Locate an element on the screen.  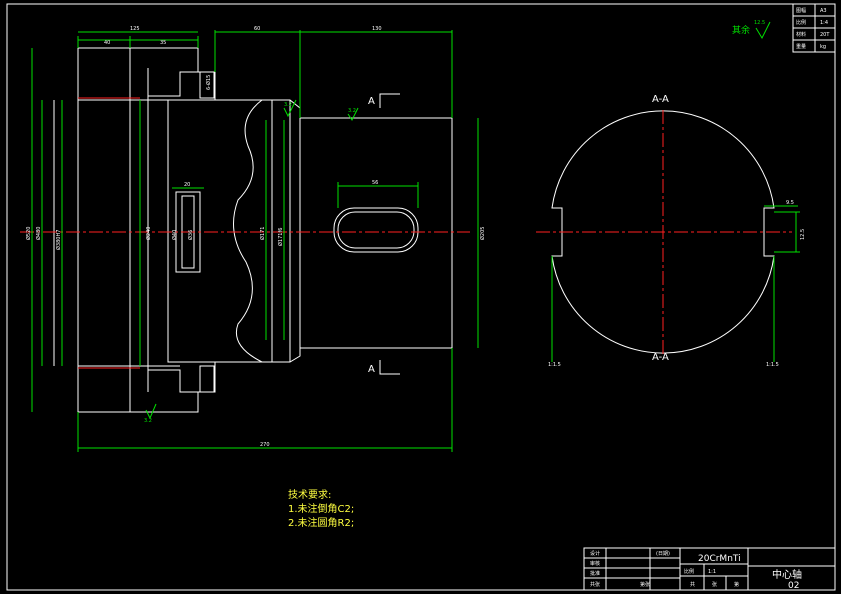
section-view-aa: A-A A-A 9.5 12.5 1:1.5 1:1.5 is located at coordinates (671, 231).